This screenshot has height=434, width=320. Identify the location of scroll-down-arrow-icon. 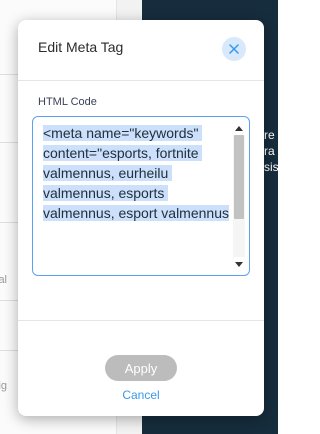
(239, 264).